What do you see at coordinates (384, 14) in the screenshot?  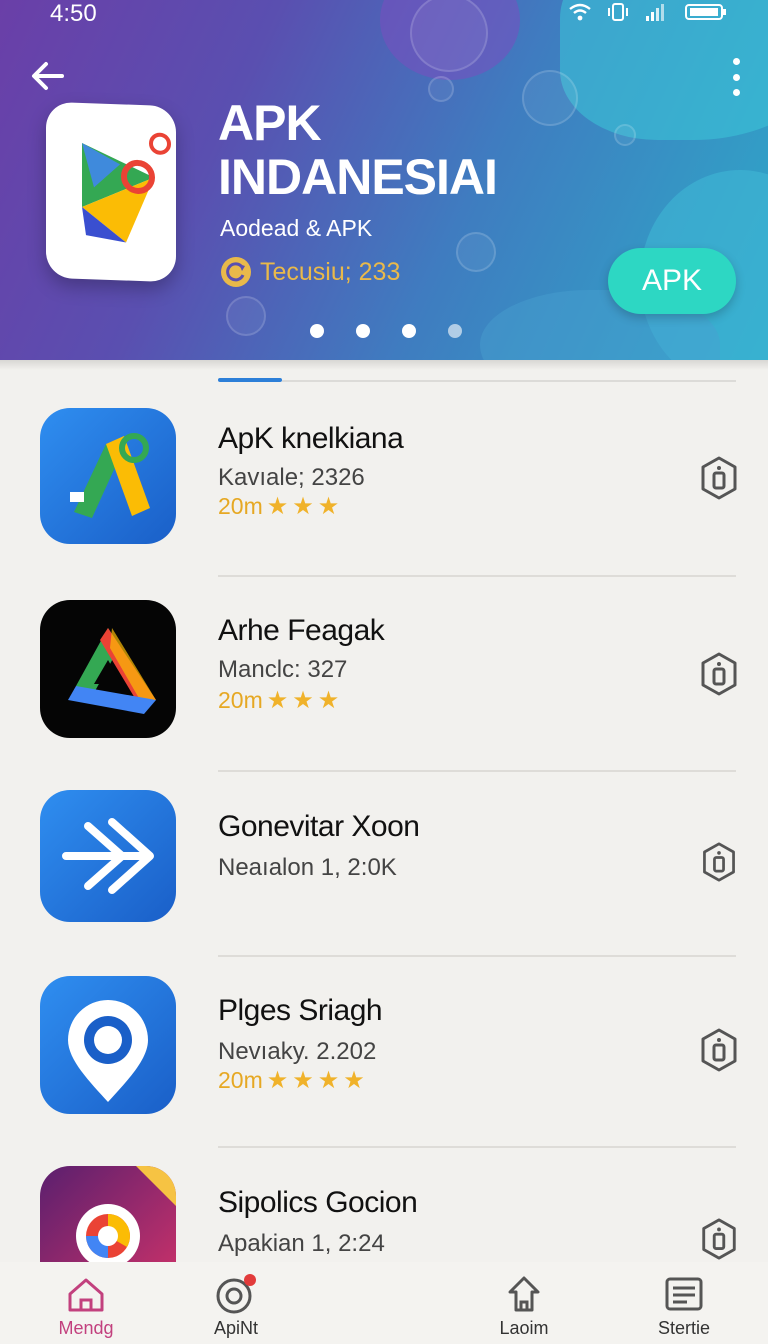 I see `status-bar: 4:50` at bounding box center [384, 14].